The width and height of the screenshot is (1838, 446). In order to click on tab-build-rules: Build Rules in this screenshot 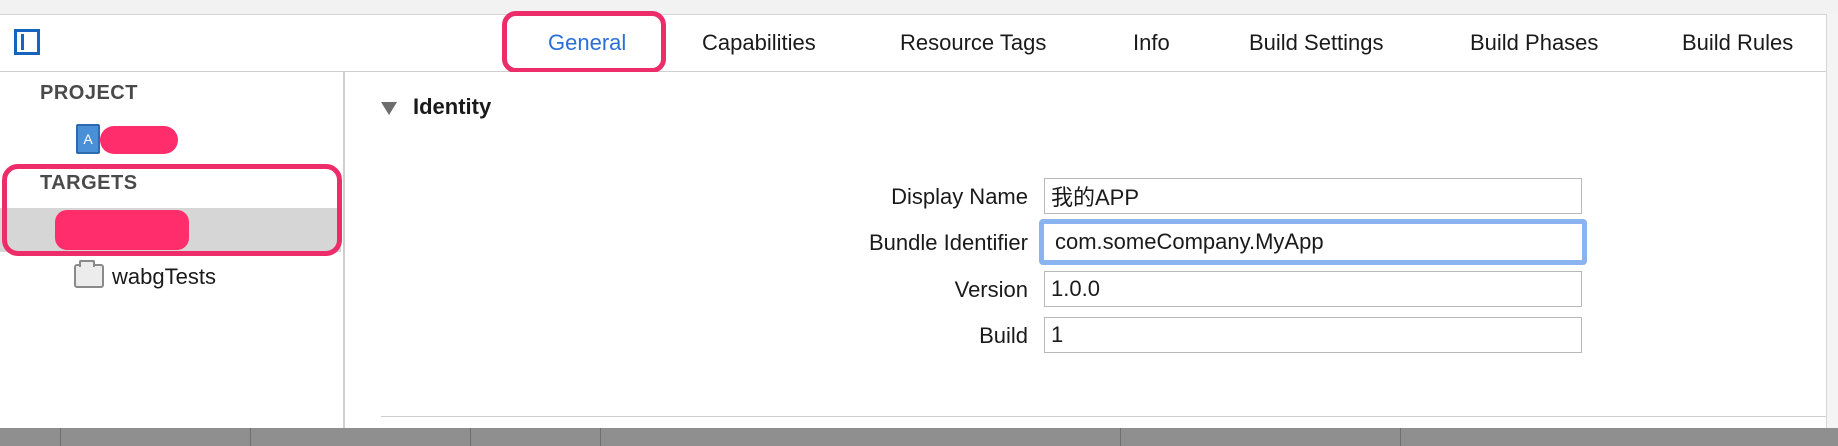, I will do `click(1737, 43)`.